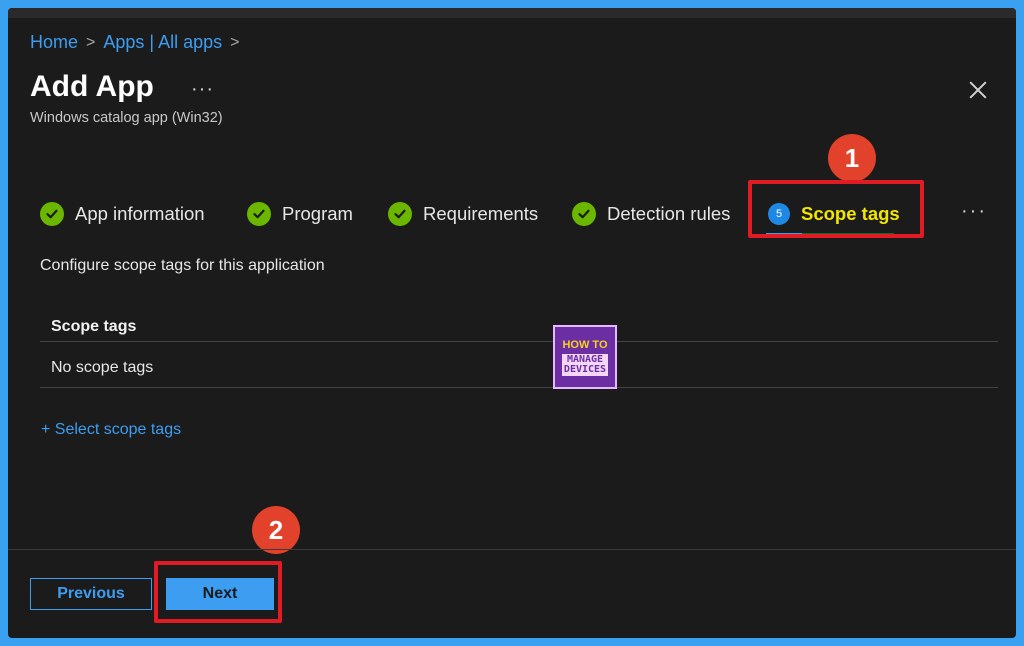  I want to click on top-strip, so click(512, 13).